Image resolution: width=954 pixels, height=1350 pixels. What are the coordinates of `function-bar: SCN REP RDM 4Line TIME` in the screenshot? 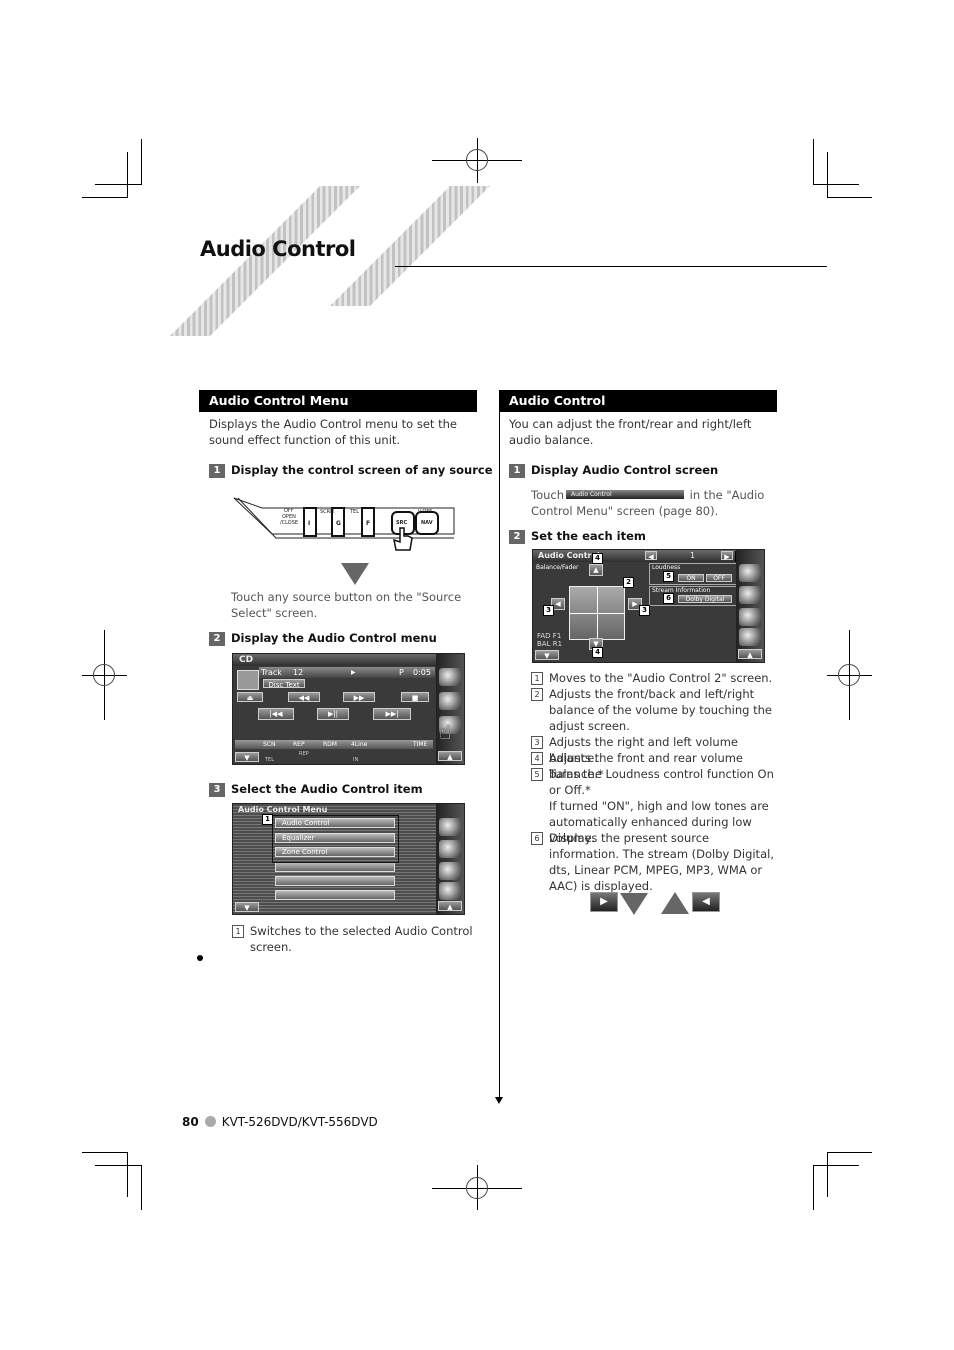 It's located at (334, 744).